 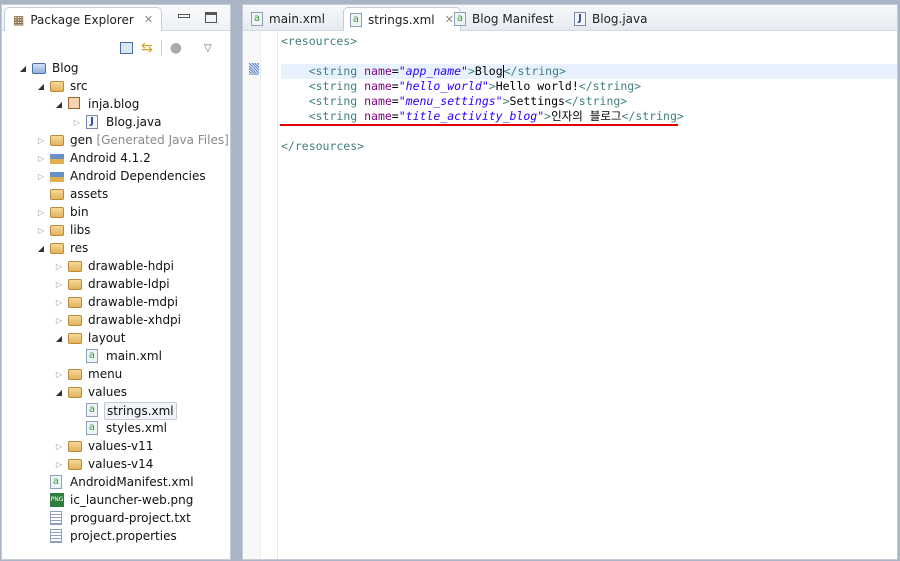 I want to click on tree-item-label: styles.xml, so click(x=136, y=428).